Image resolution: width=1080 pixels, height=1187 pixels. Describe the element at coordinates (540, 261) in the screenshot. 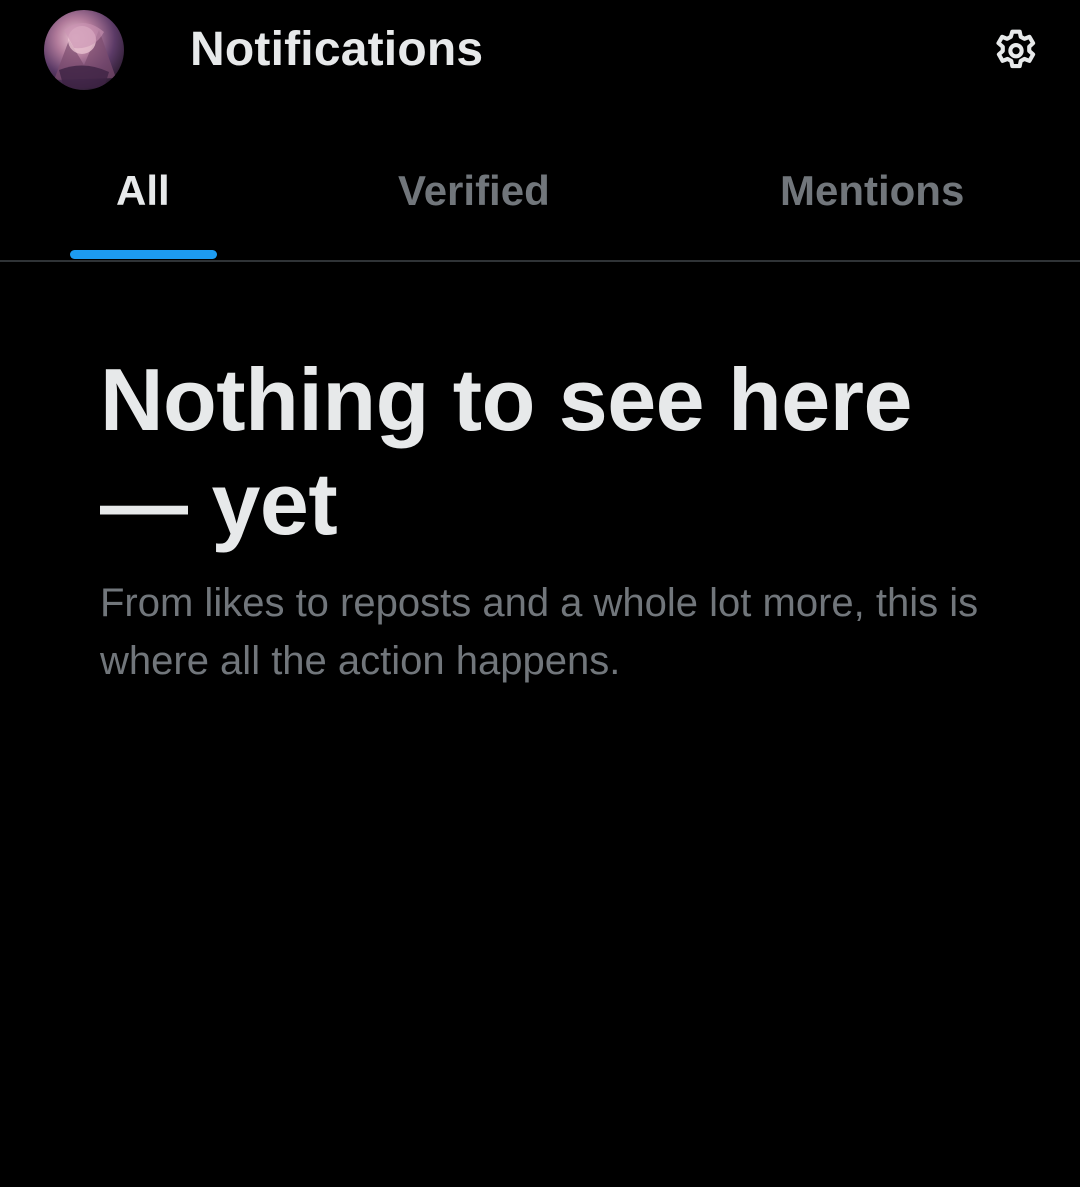

I see `tabs-divider` at that location.